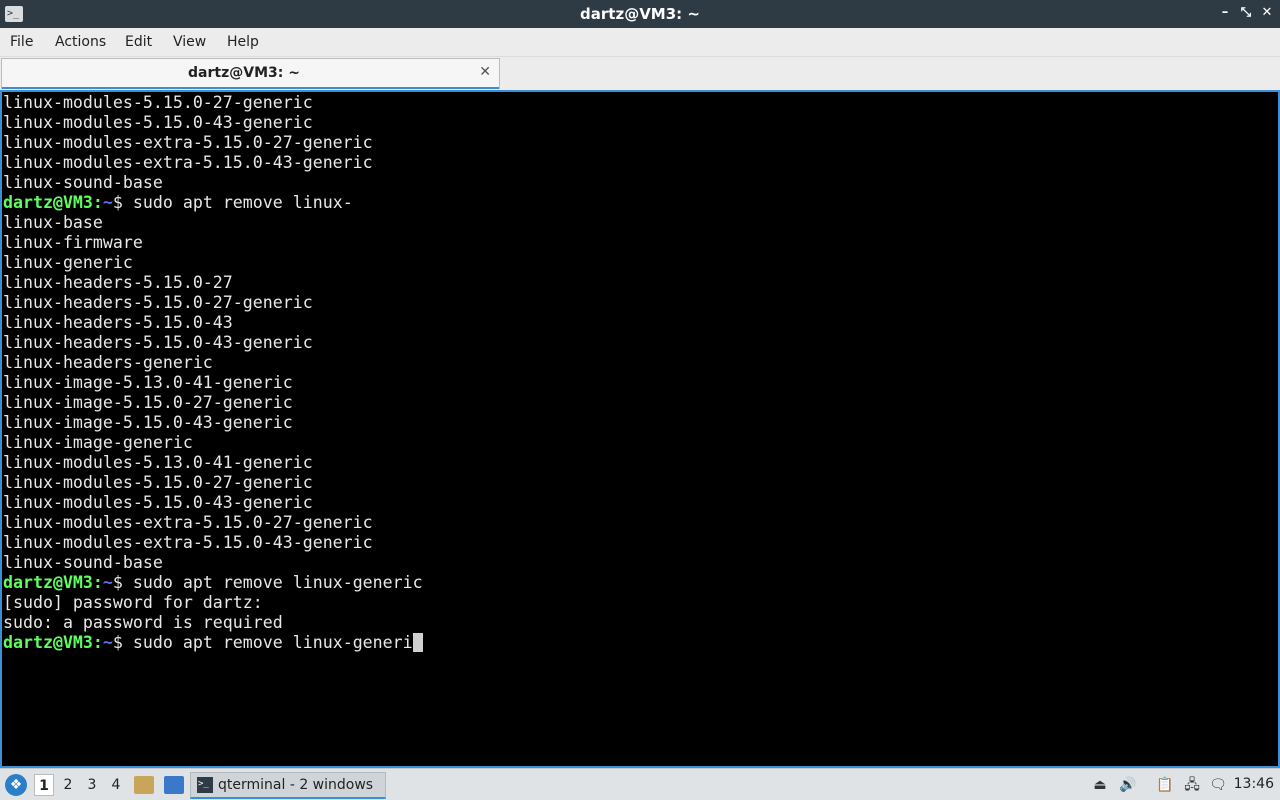 This screenshot has width=1280, height=800. What do you see at coordinates (1253, 784) in the screenshot?
I see `clock: 13:46` at bounding box center [1253, 784].